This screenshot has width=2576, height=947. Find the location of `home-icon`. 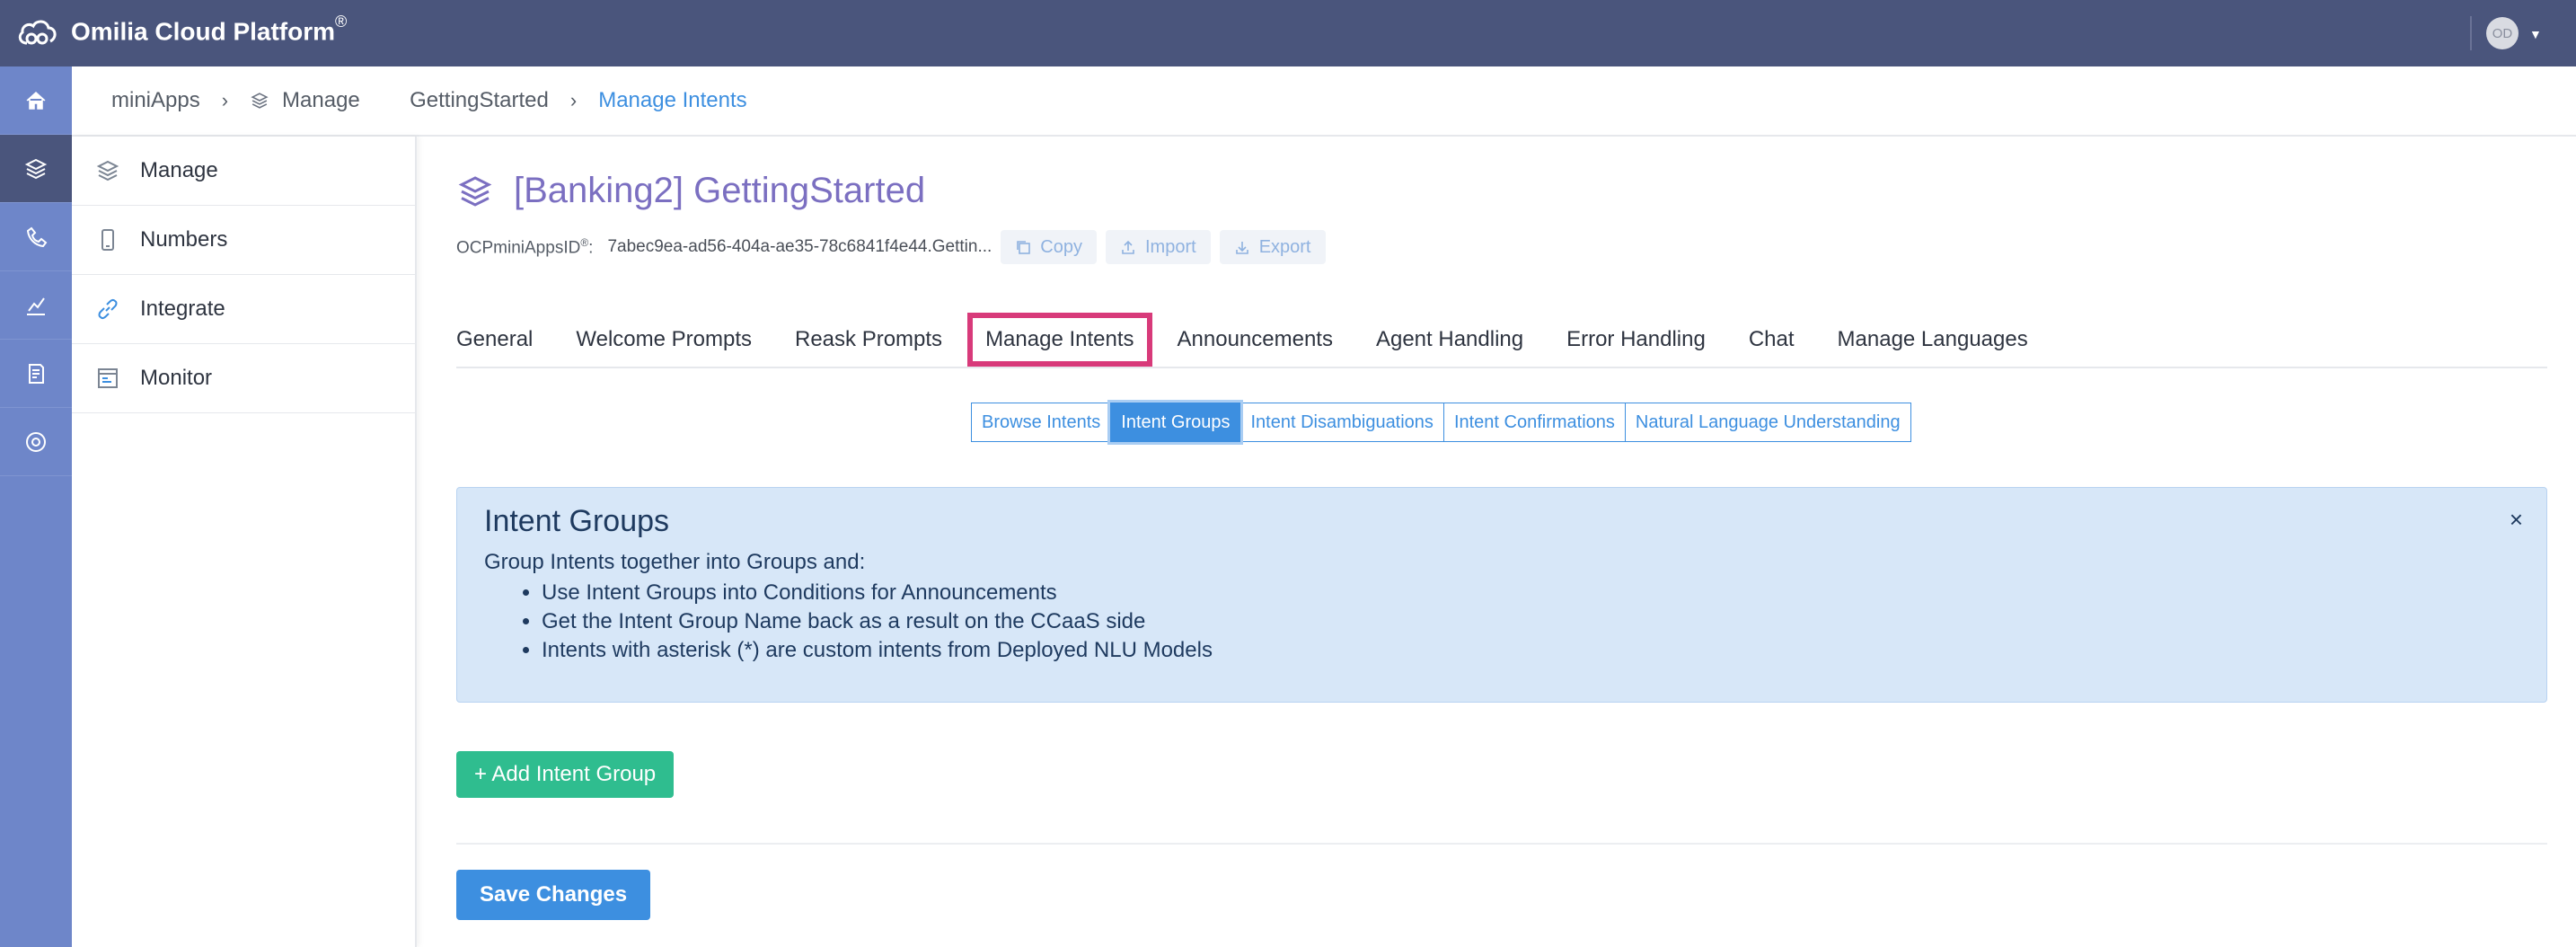

home-icon is located at coordinates (36, 100).